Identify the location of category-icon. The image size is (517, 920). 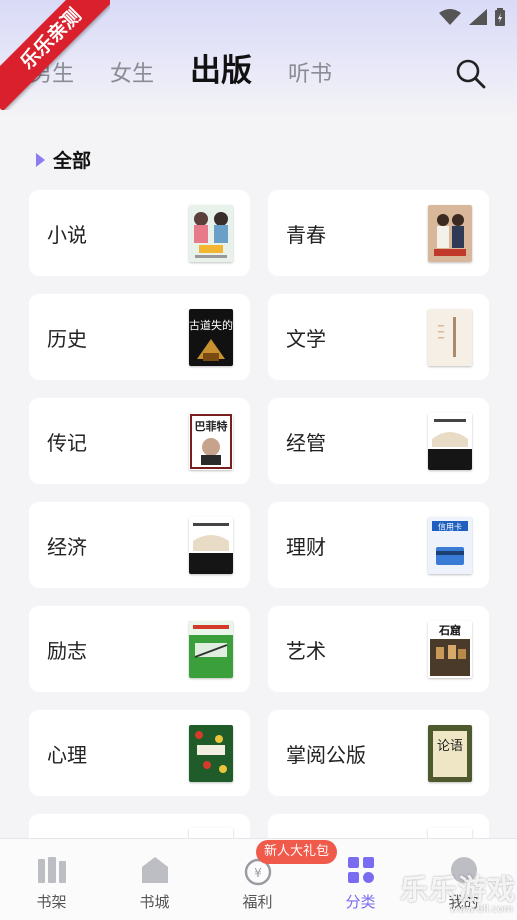
(361, 870).